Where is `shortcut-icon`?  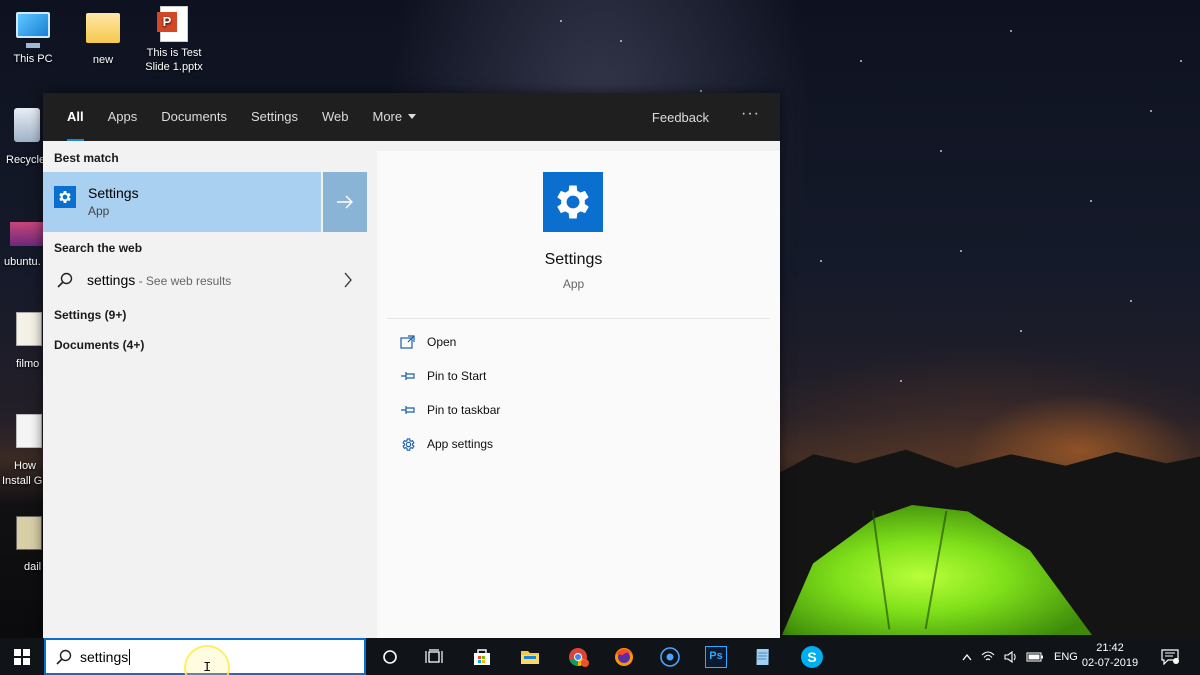
shortcut-icon is located at coordinates (29, 533).